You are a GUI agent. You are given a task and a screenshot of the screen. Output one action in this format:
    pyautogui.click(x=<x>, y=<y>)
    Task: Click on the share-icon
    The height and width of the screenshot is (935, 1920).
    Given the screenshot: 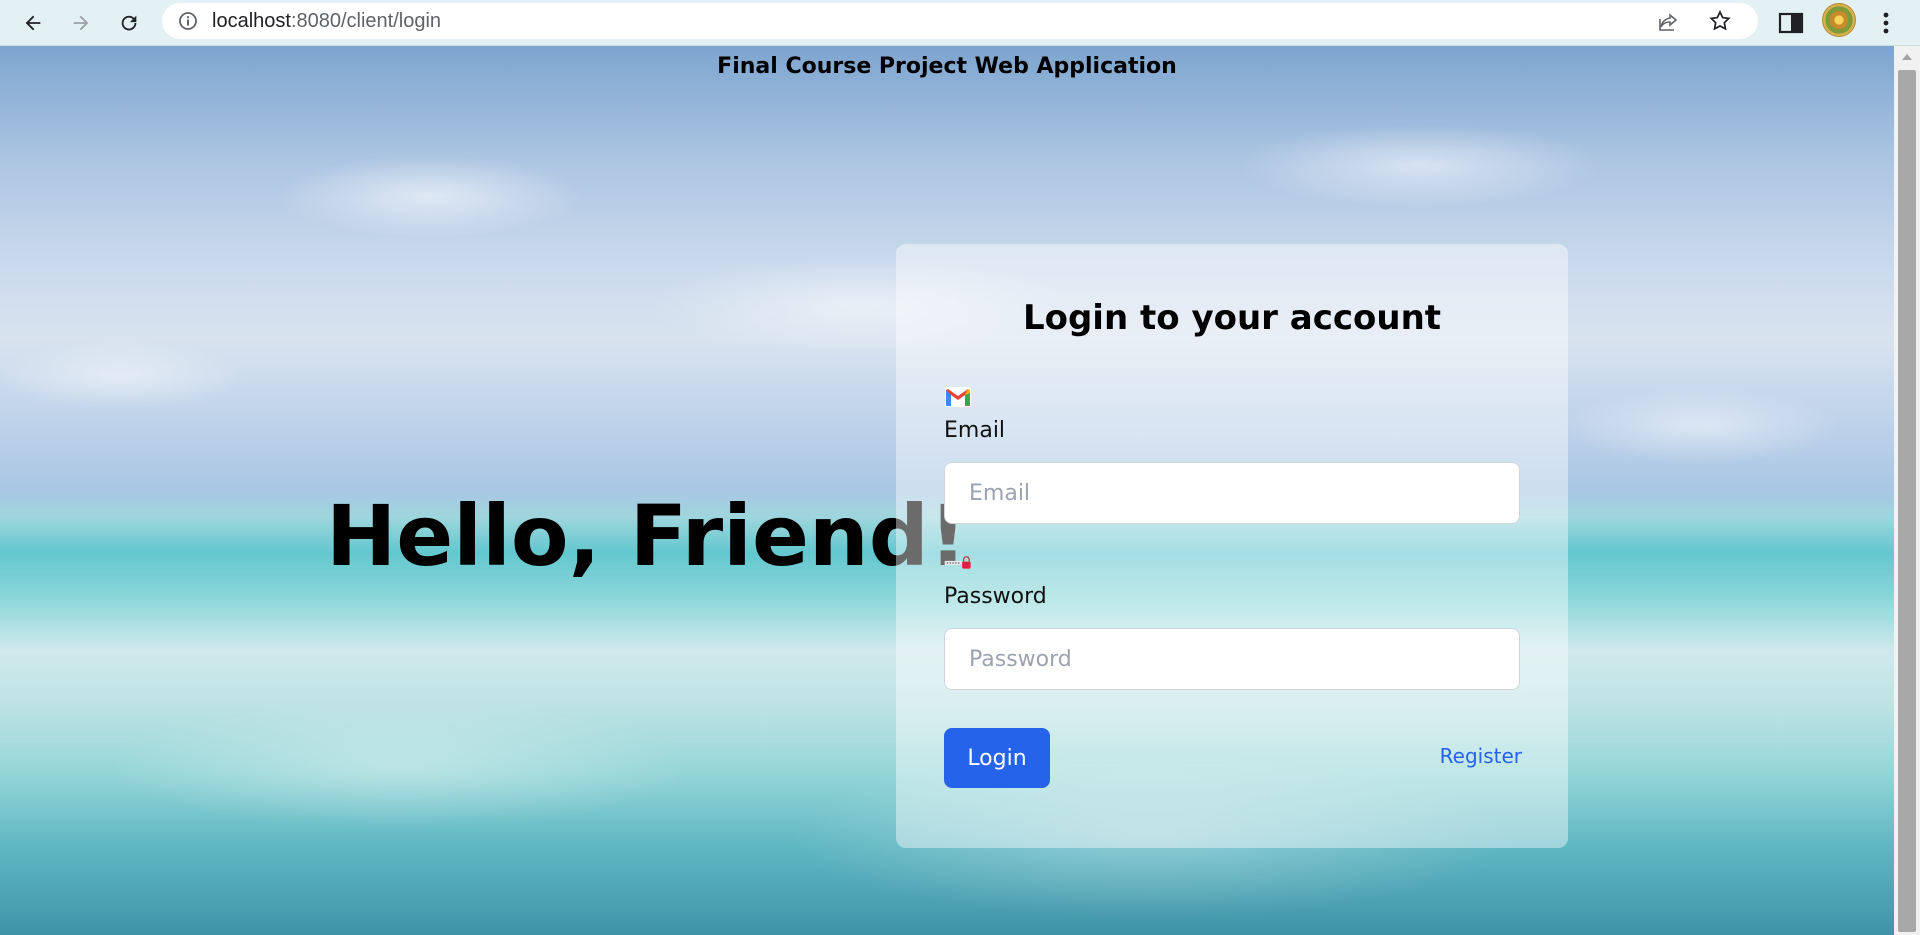 What is the action you would take?
    pyautogui.click(x=1668, y=22)
    